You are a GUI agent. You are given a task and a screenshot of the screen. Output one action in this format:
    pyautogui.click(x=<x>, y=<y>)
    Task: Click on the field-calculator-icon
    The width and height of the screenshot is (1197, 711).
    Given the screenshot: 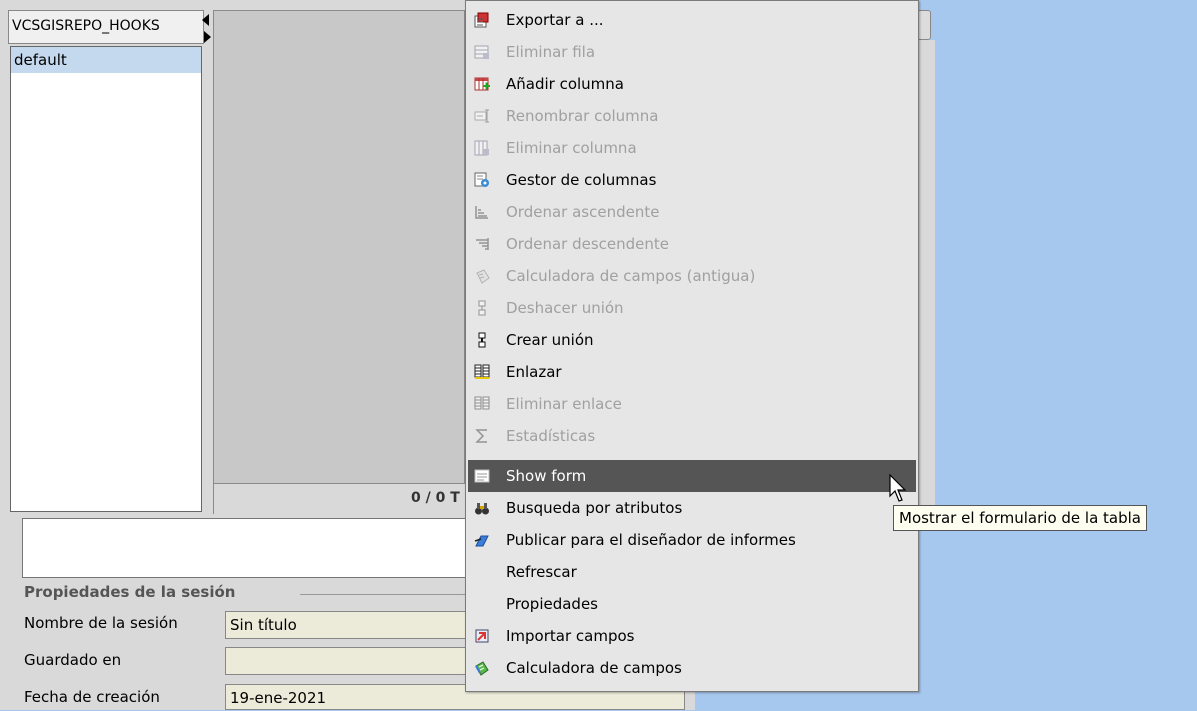 What is the action you would take?
    pyautogui.click(x=482, y=668)
    